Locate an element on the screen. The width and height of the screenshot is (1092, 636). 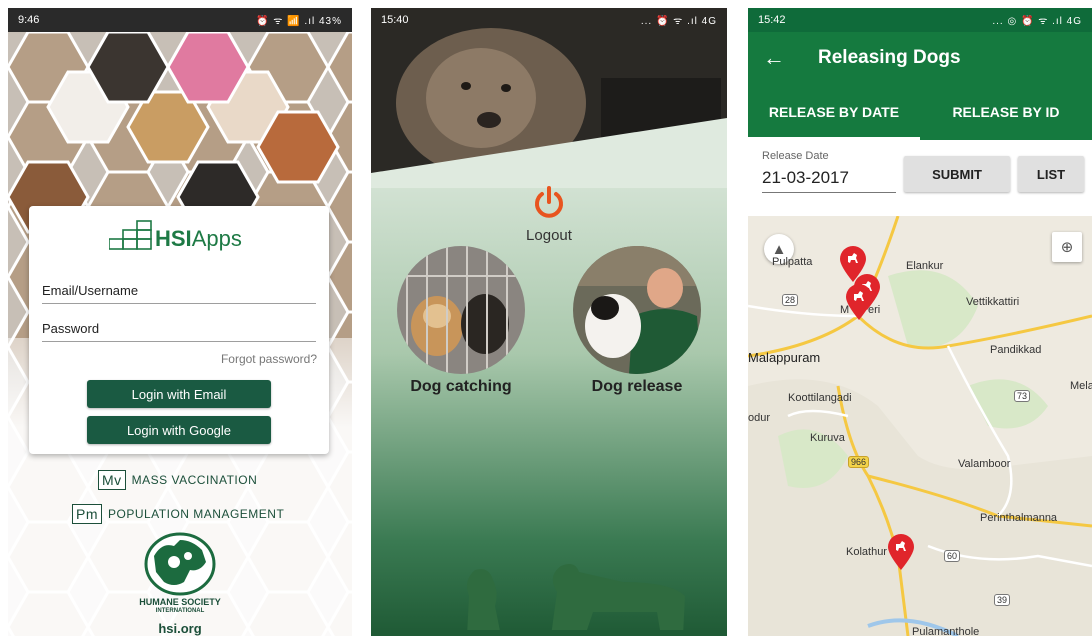
tab-release-by-date: RELEASE BY DATE is located at coordinates (834, 112).